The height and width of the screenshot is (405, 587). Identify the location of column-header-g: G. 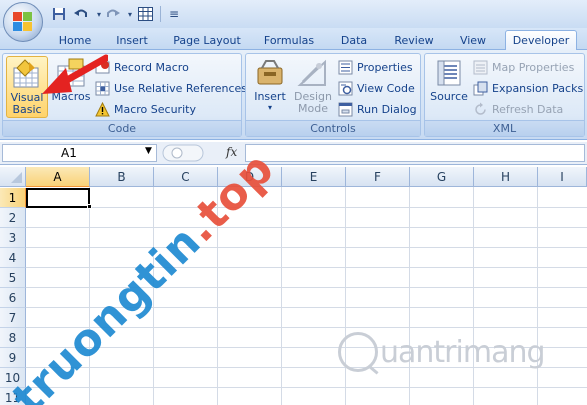
(442, 177).